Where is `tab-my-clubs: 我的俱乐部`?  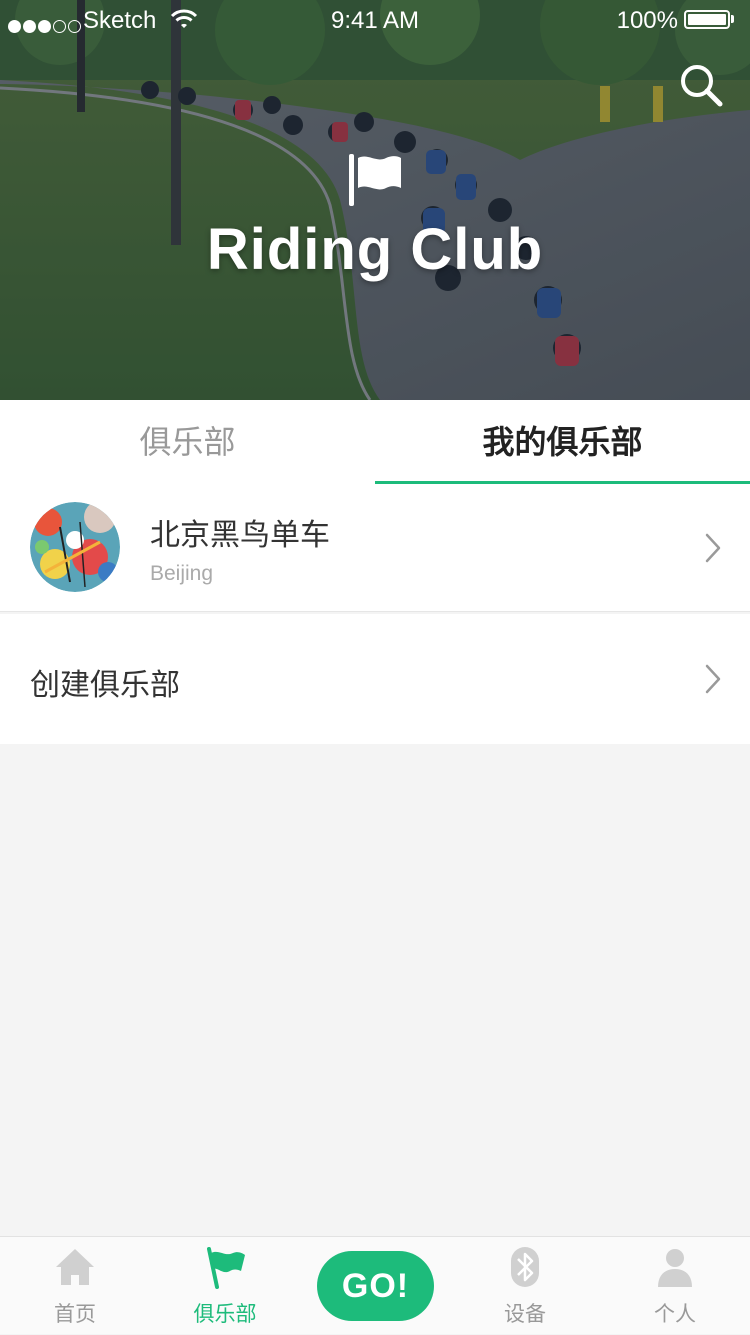 tab-my-clubs: 我的俱乐部 is located at coordinates (562, 442).